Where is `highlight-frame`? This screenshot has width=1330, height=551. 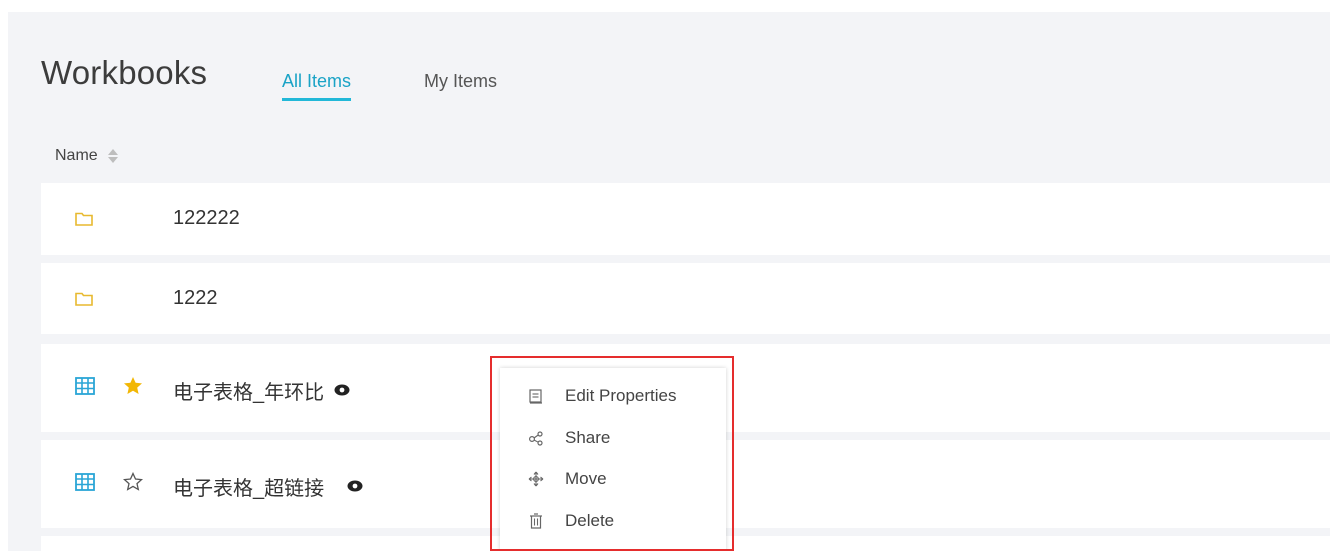
highlight-frame is located at coordinates (612, 453).